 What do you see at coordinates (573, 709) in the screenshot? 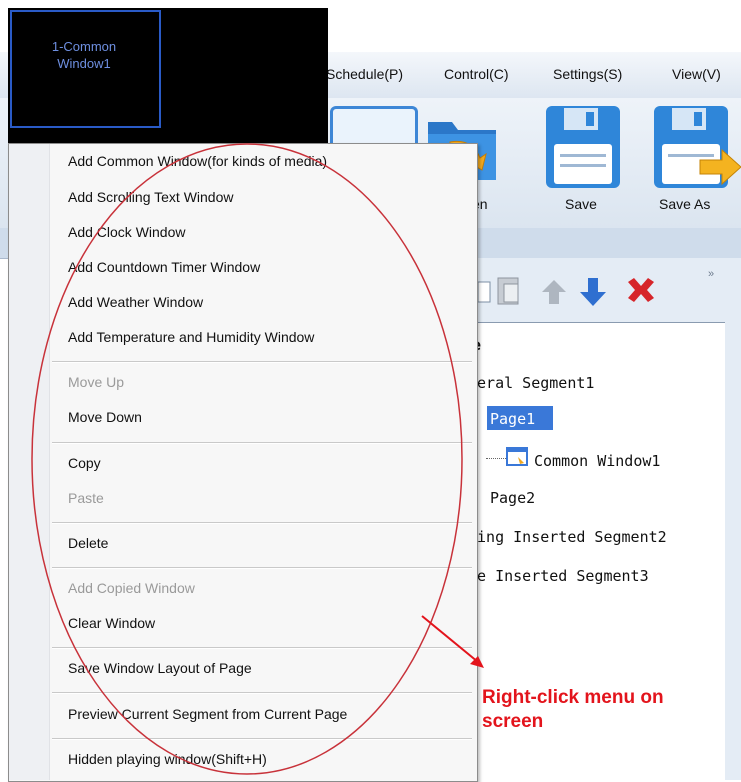
I see `annotation-caption: Right-click menu on screen` at bounding box center [573, 709].